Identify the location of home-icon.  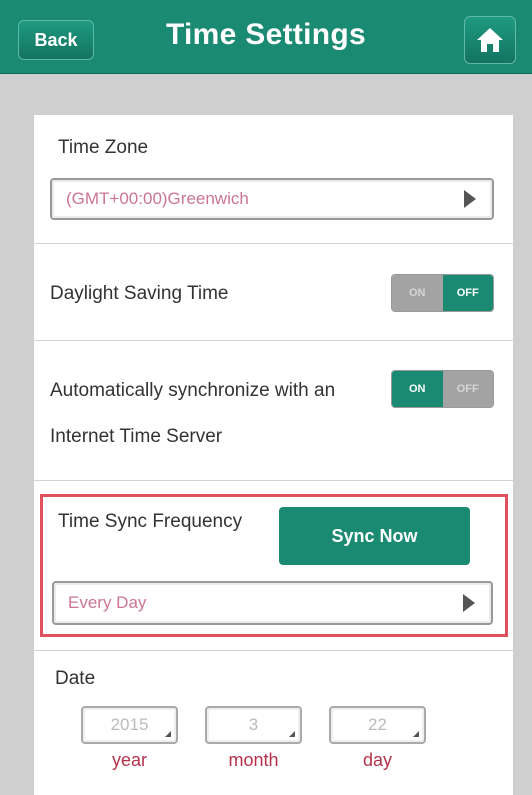
(490, 40).